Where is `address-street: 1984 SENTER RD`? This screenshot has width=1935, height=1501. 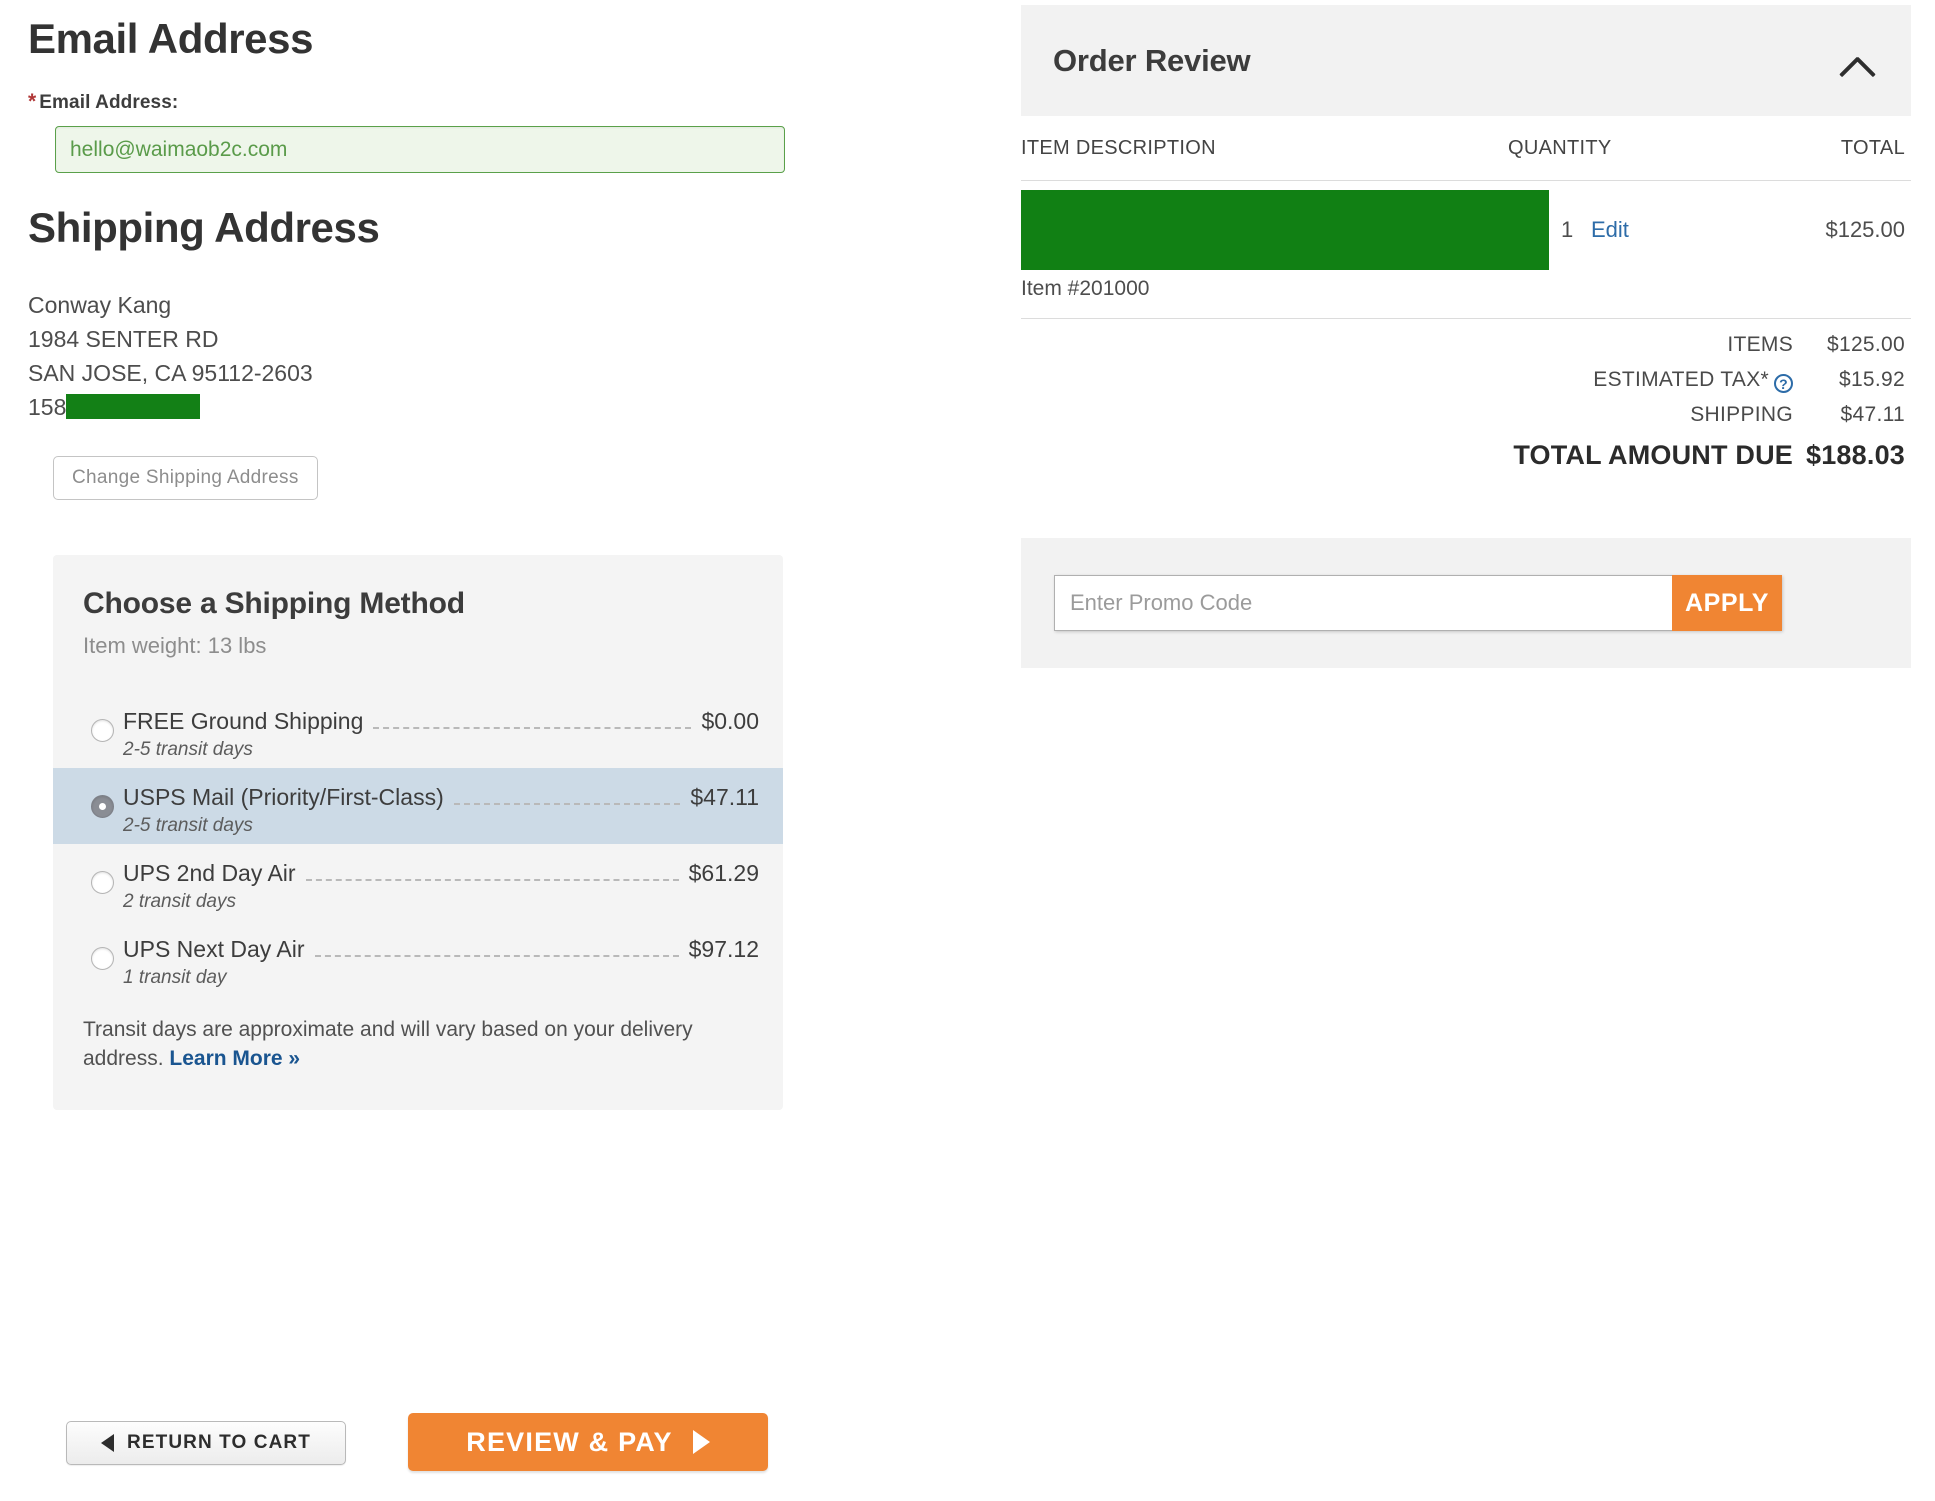
address-street: 1984 SENTER RD is located at coordinates (123, 339).